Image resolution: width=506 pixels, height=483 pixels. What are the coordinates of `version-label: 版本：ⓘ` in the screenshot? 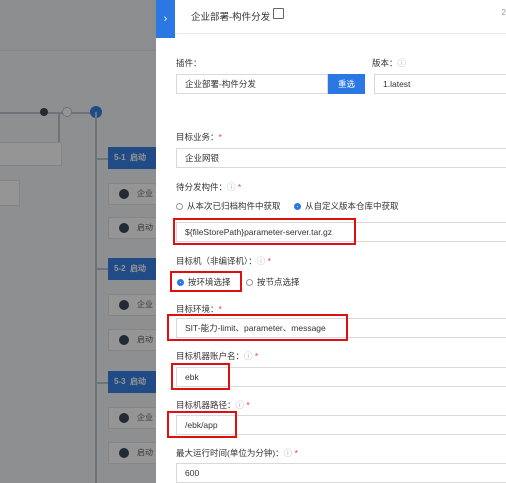 It's located at (389, 63).